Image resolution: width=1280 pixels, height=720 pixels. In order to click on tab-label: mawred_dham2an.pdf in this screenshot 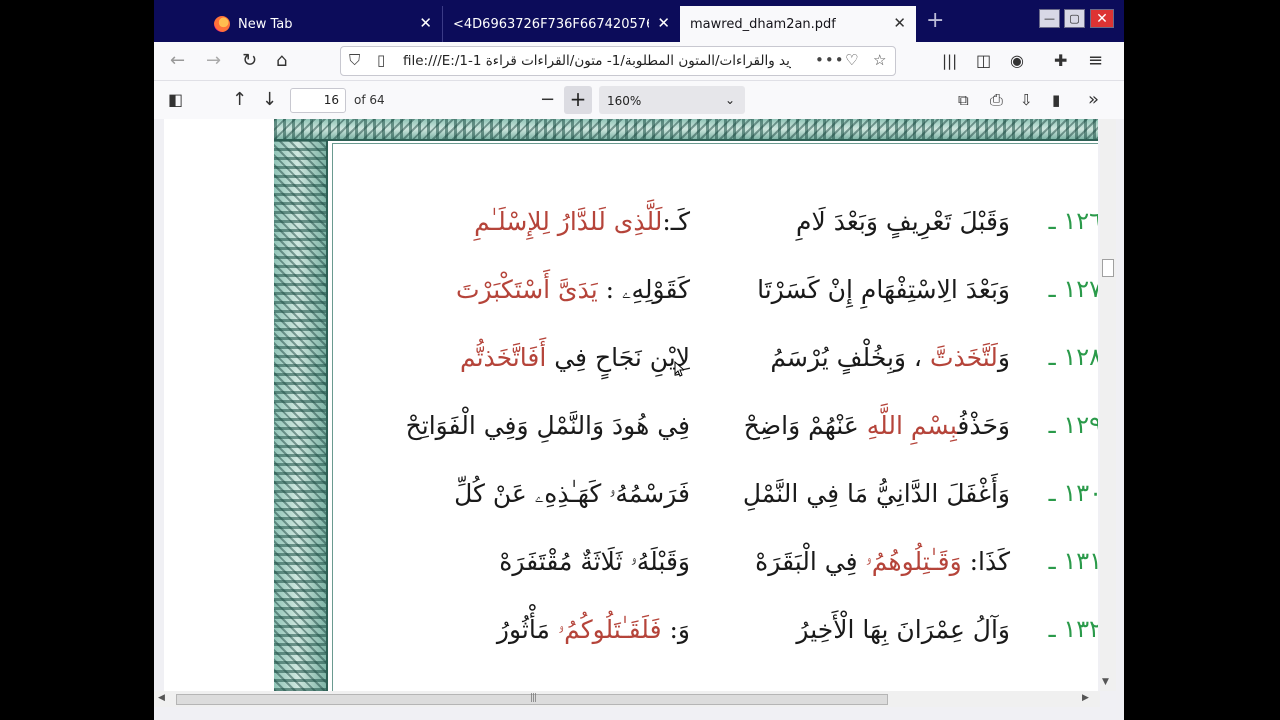, I will do `click(763, 24)`.